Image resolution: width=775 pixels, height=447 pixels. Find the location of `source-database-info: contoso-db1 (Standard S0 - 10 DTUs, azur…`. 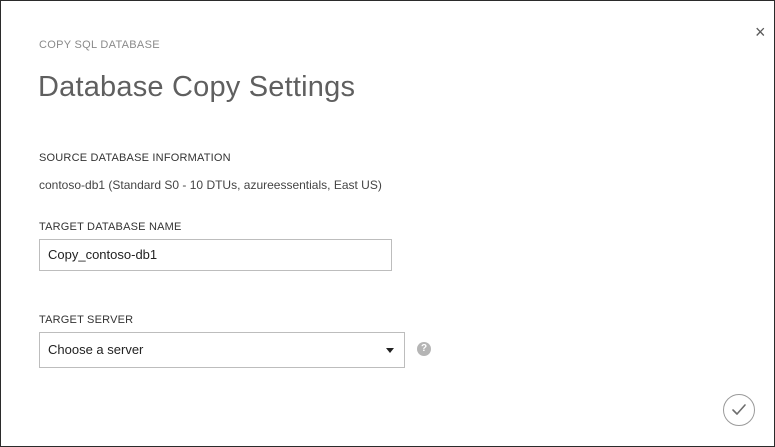

source-database-info: contoso-db1 (Standard S0 - 10 DTUs, azur… is located at coordinates (210, 185).